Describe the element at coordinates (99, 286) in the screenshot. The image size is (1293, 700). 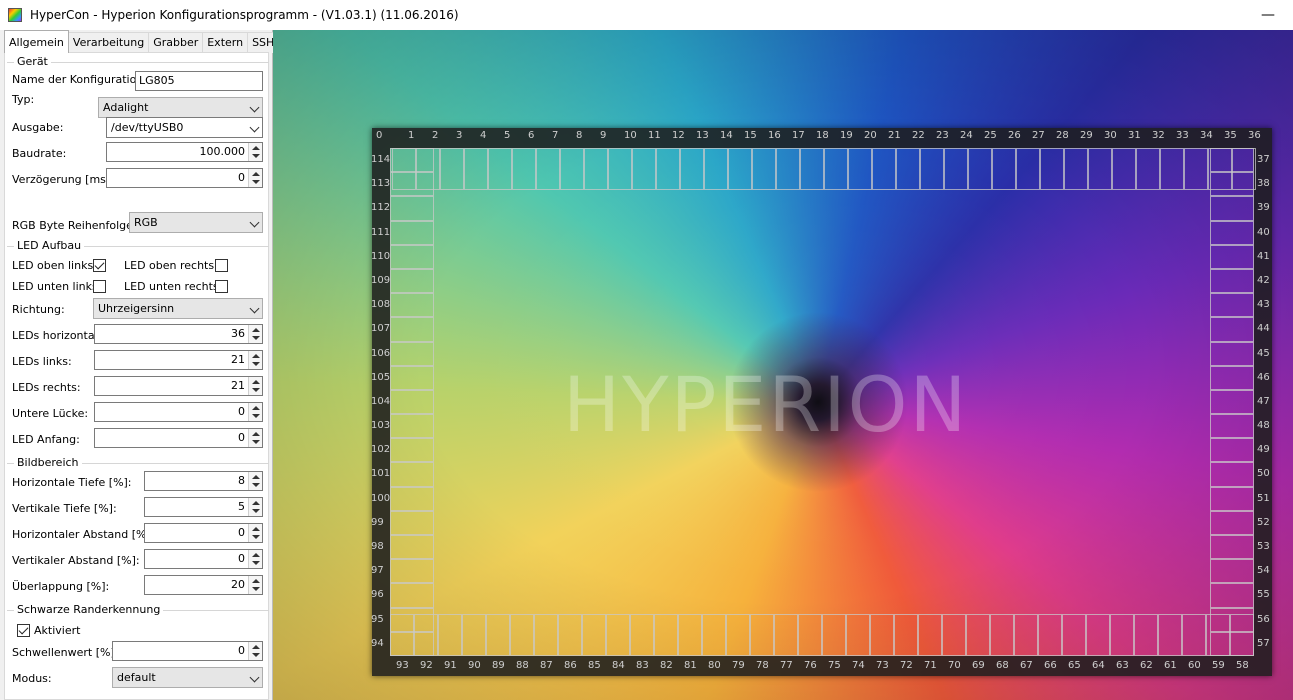
I see `led-bottom-left-checkbox` at that location.